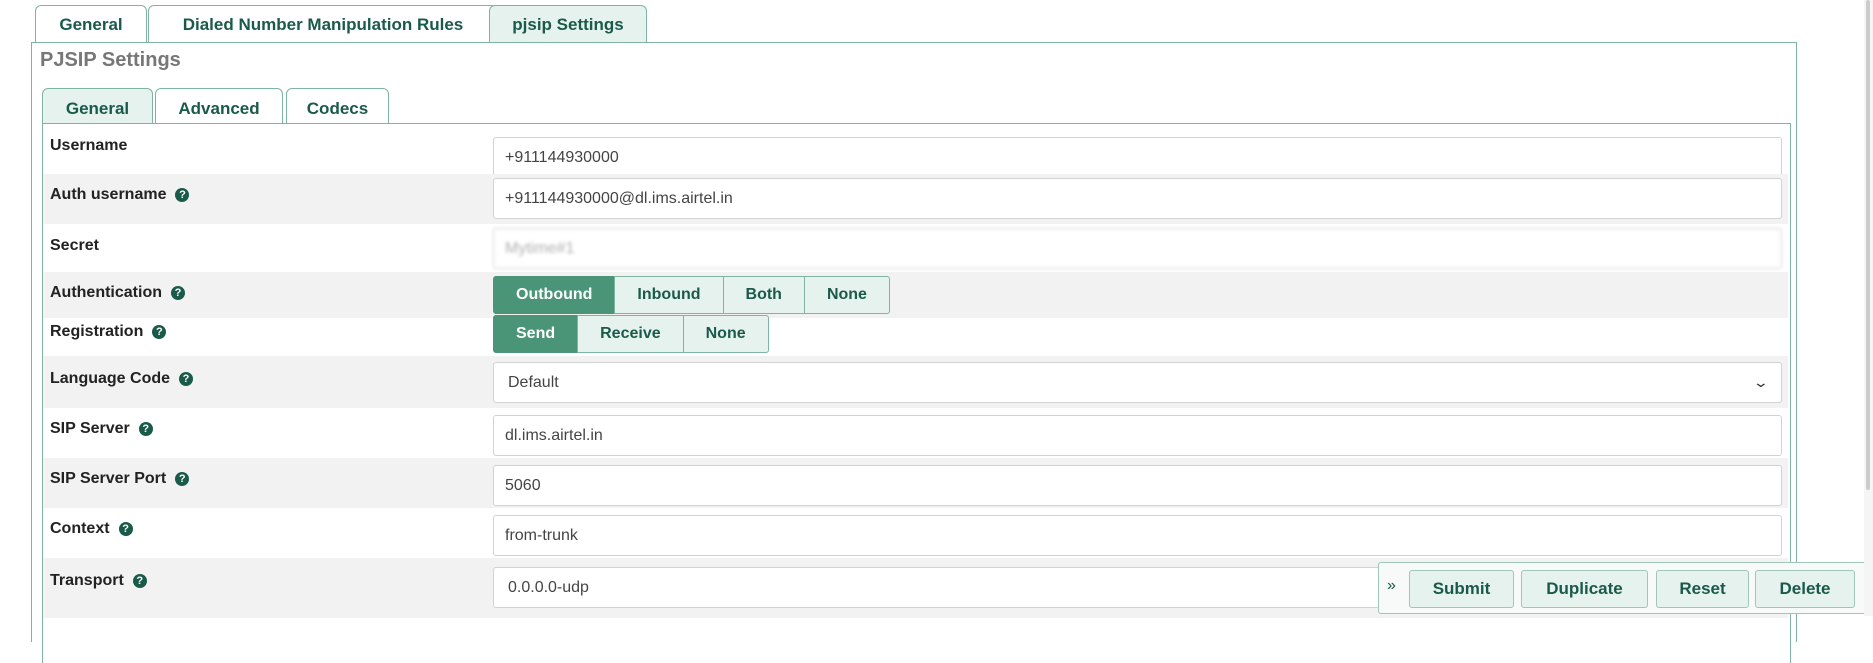 The width and height of the screenshot is (1873, 663). What do you see at coordinates (763, 295) in the screenshot?
I see `authentication-both-button: Both` at bounding box center [763, 295].